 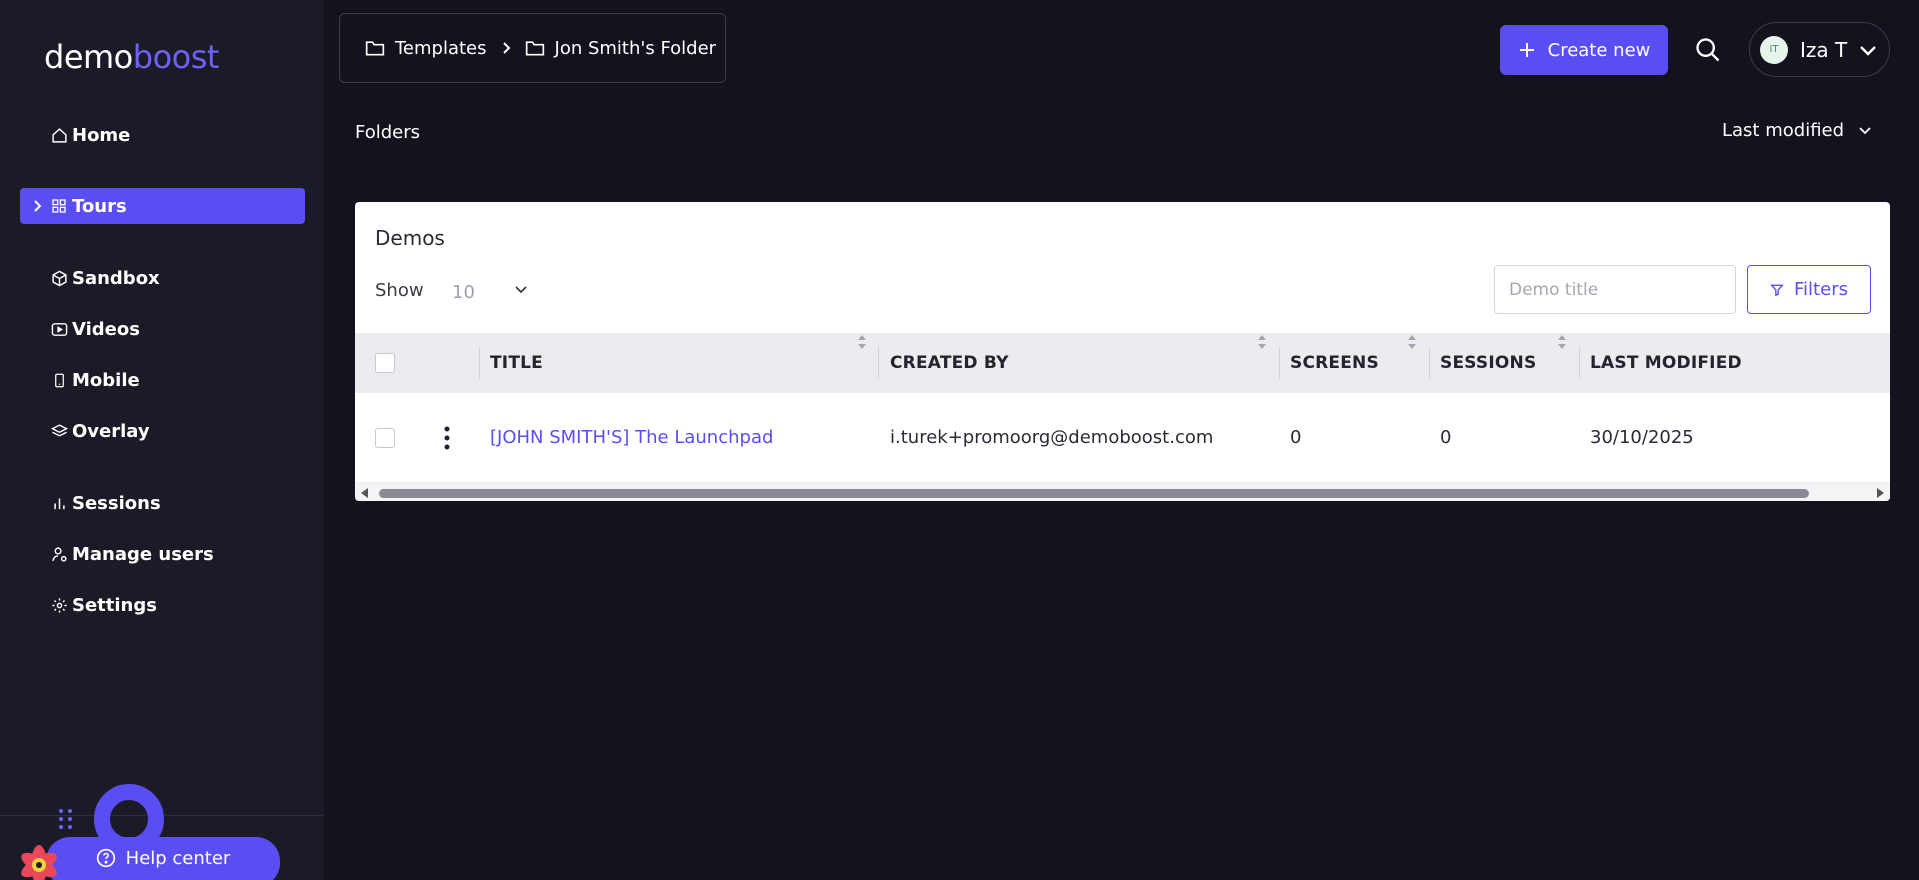 What do you see at coordinates (116, 278) in the screenshot?
I see `sidebar-item-label: Sandbox` at bounding box center [116, 278].